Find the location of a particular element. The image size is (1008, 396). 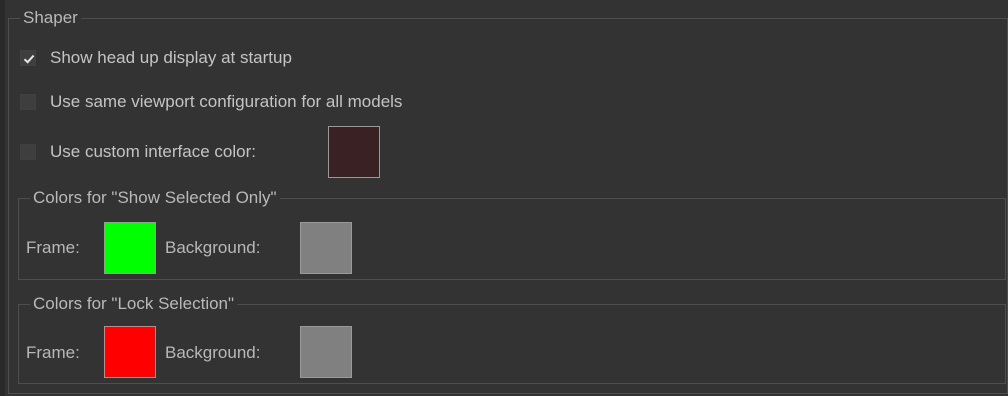

show-selected-background-label: Background: is located at coordinates (213, 247).